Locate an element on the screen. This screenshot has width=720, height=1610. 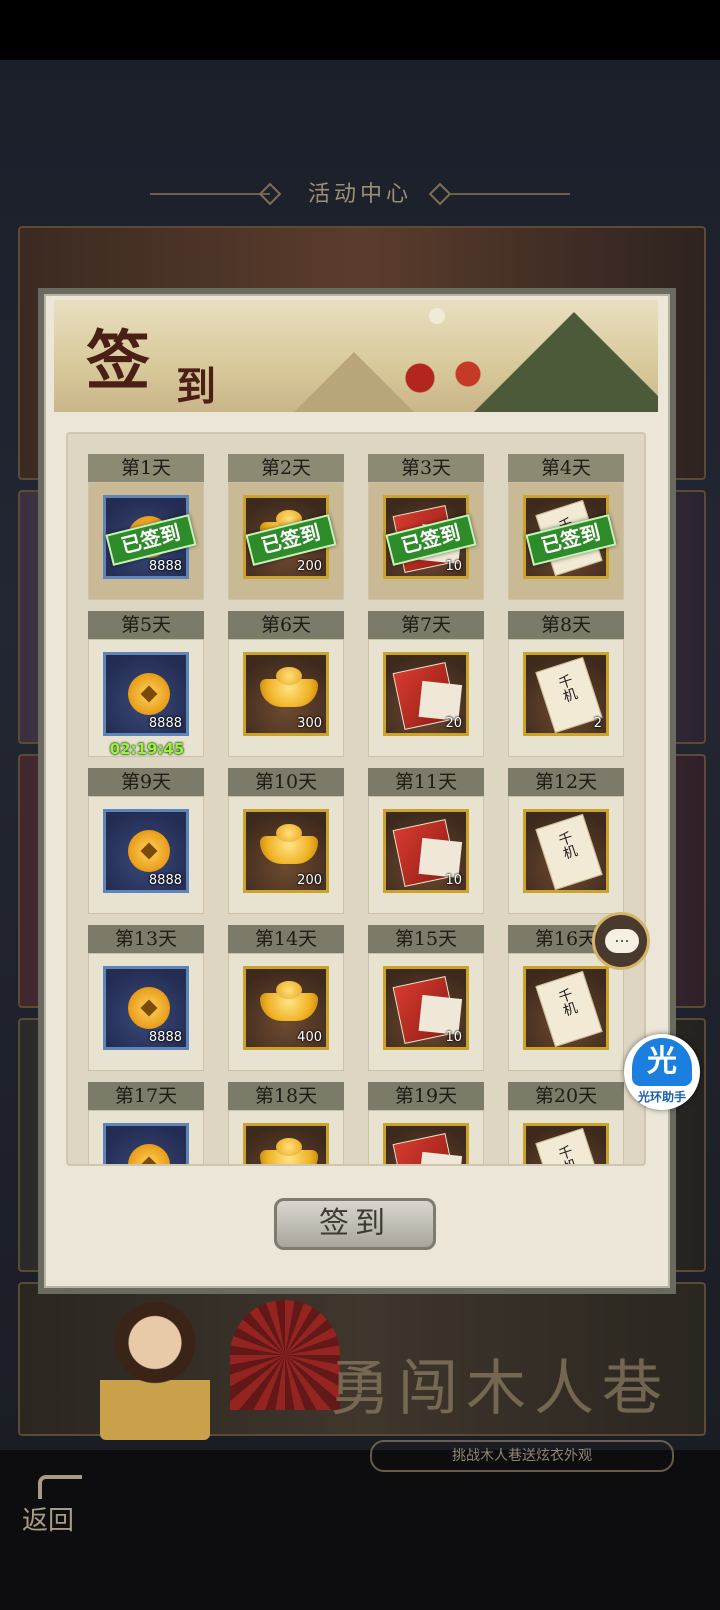
day-reward-body: 200 已签到 is located at coordinates (286, 541).